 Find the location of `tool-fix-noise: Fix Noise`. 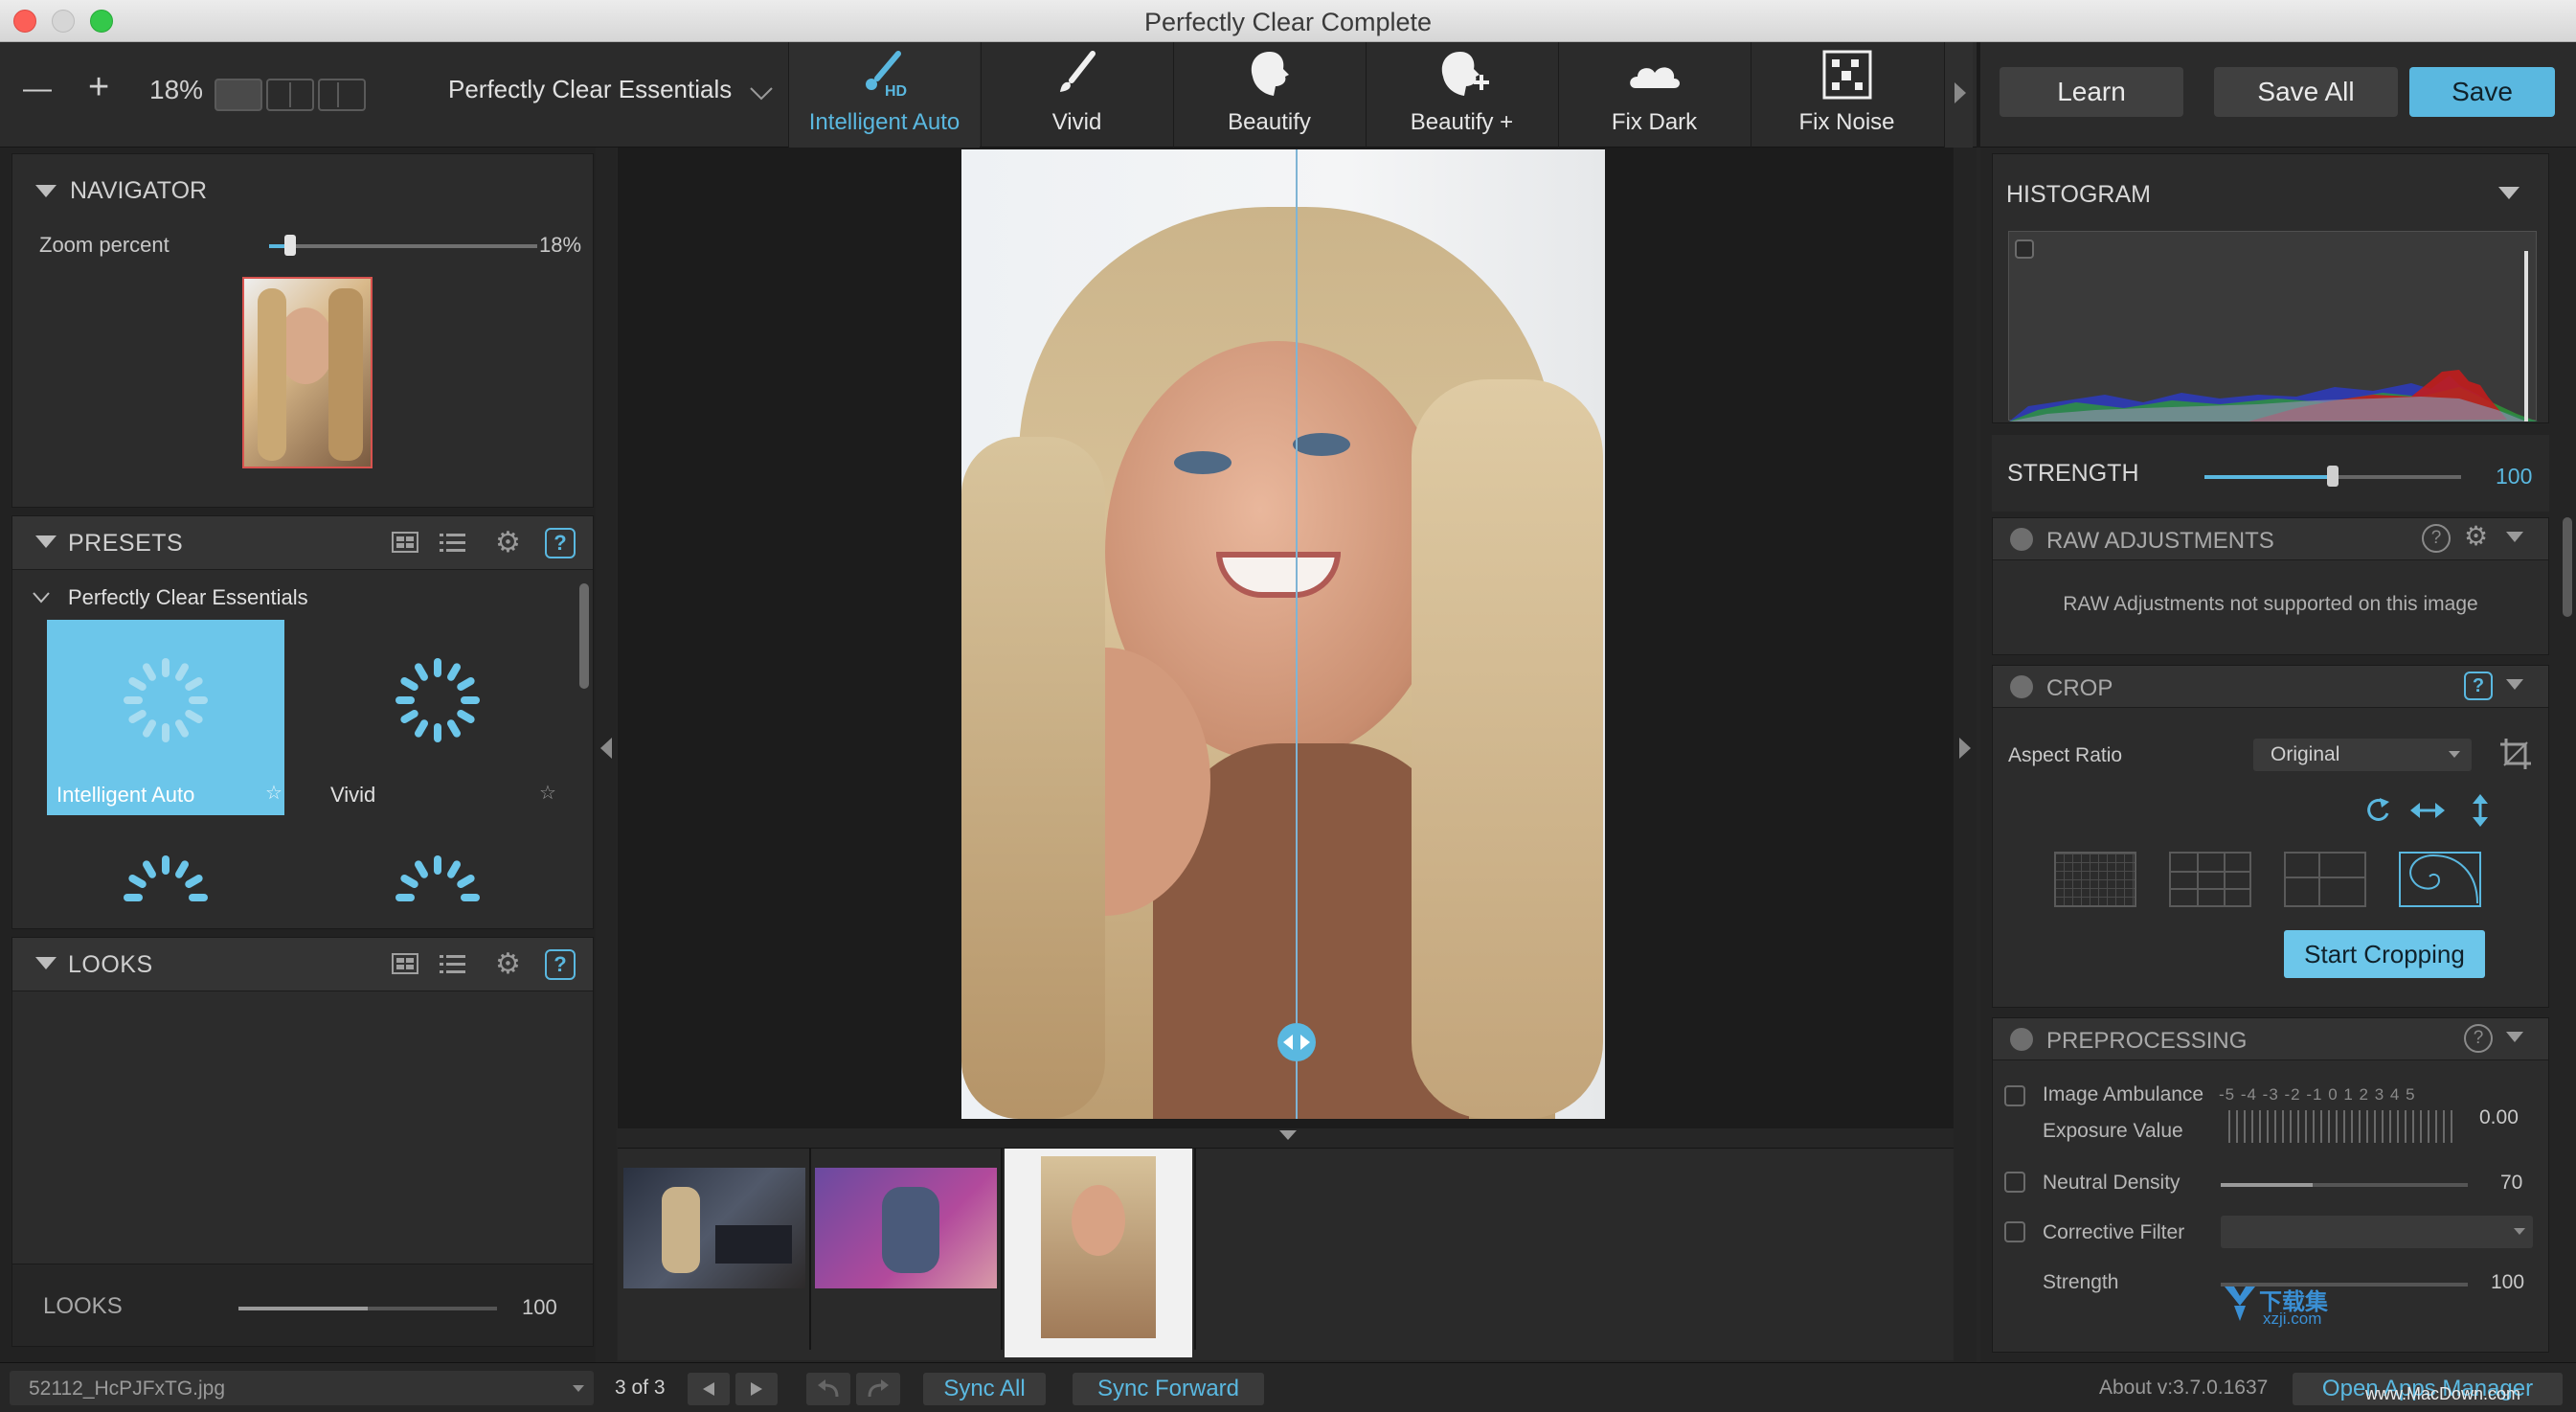

tool-fix-noise: Fix Noise is located at coordinates (1846, 95).